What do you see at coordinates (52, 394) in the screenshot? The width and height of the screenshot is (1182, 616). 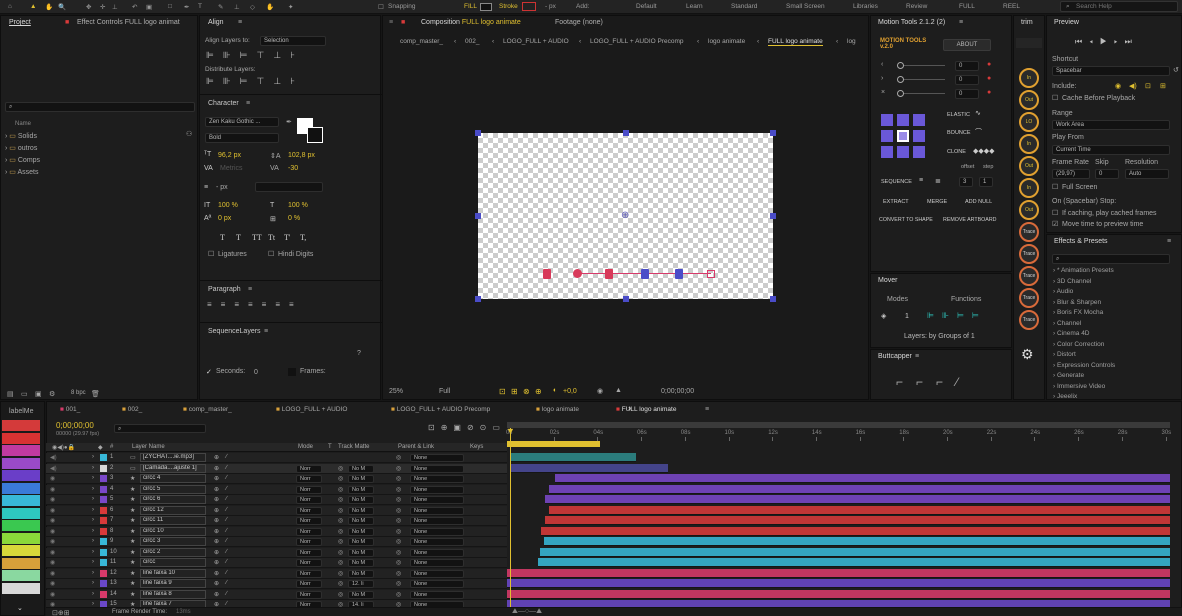 I see `adjust-icon: ⚙` at bounding box center [52, 394].